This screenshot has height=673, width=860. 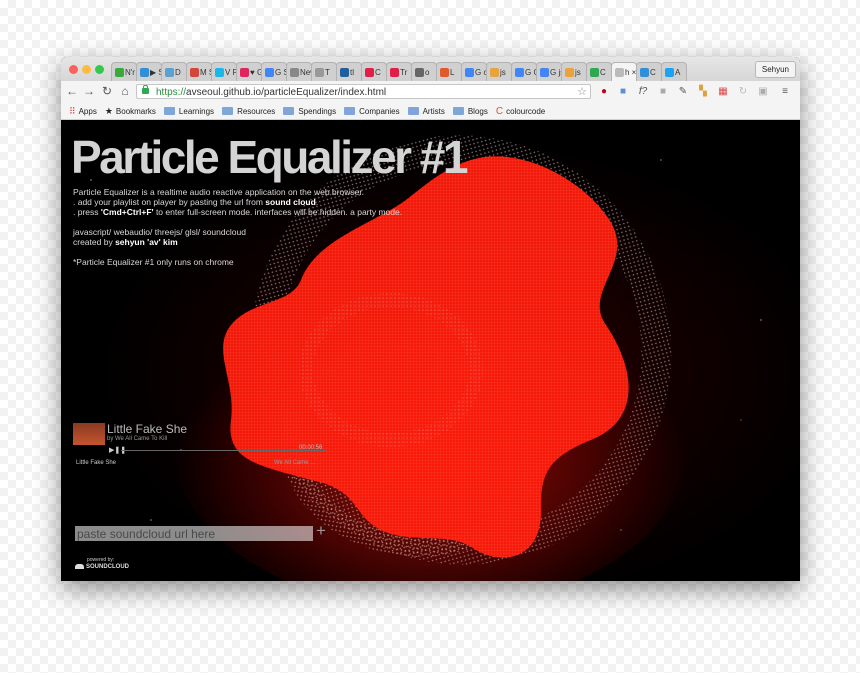 I want to click on apps-grid-icon: ⠿, so click(x=72, y=110).